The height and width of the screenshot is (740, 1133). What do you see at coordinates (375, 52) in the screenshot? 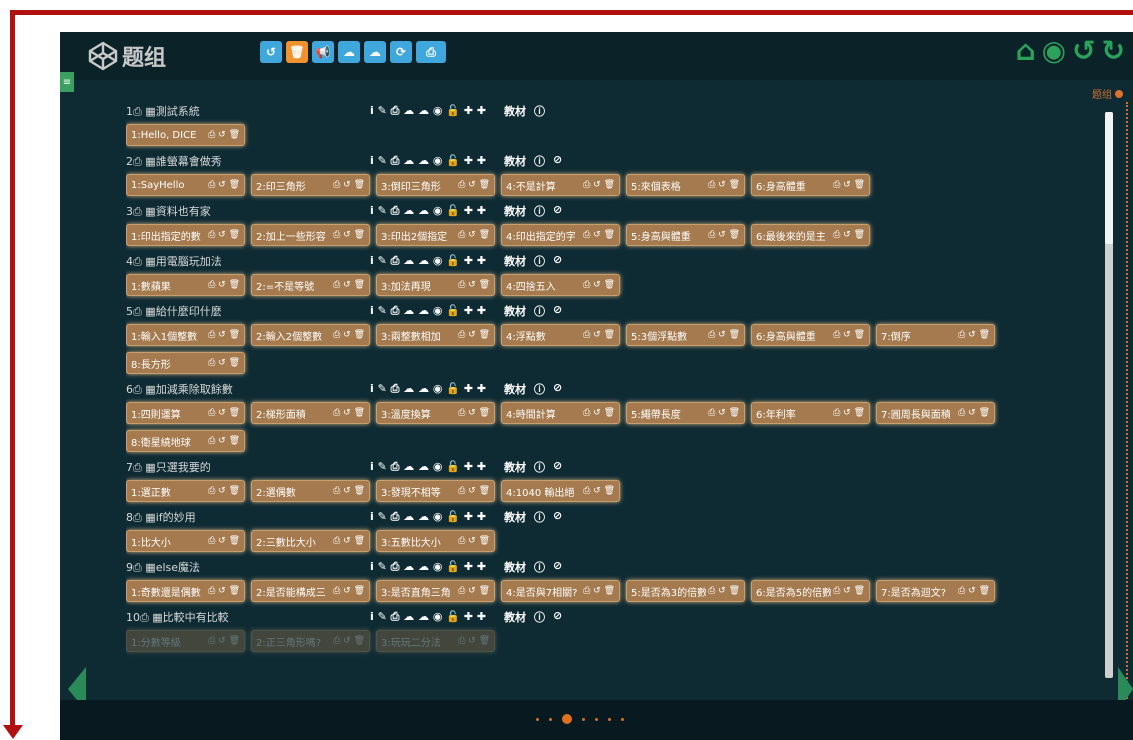
I see `cloud-download-button: ☁` at bounding box center [375, 52].